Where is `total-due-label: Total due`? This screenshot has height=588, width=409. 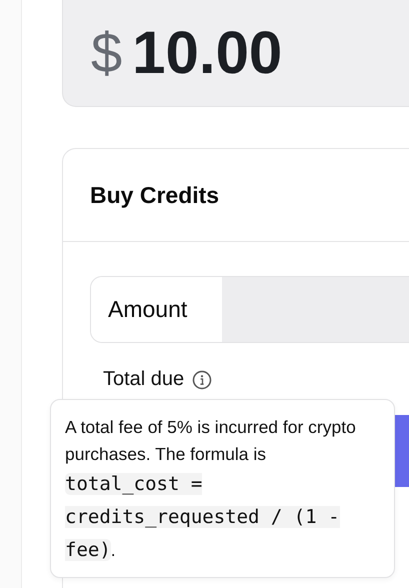 total-due-label: Total due is located at coordinates (143, 379).